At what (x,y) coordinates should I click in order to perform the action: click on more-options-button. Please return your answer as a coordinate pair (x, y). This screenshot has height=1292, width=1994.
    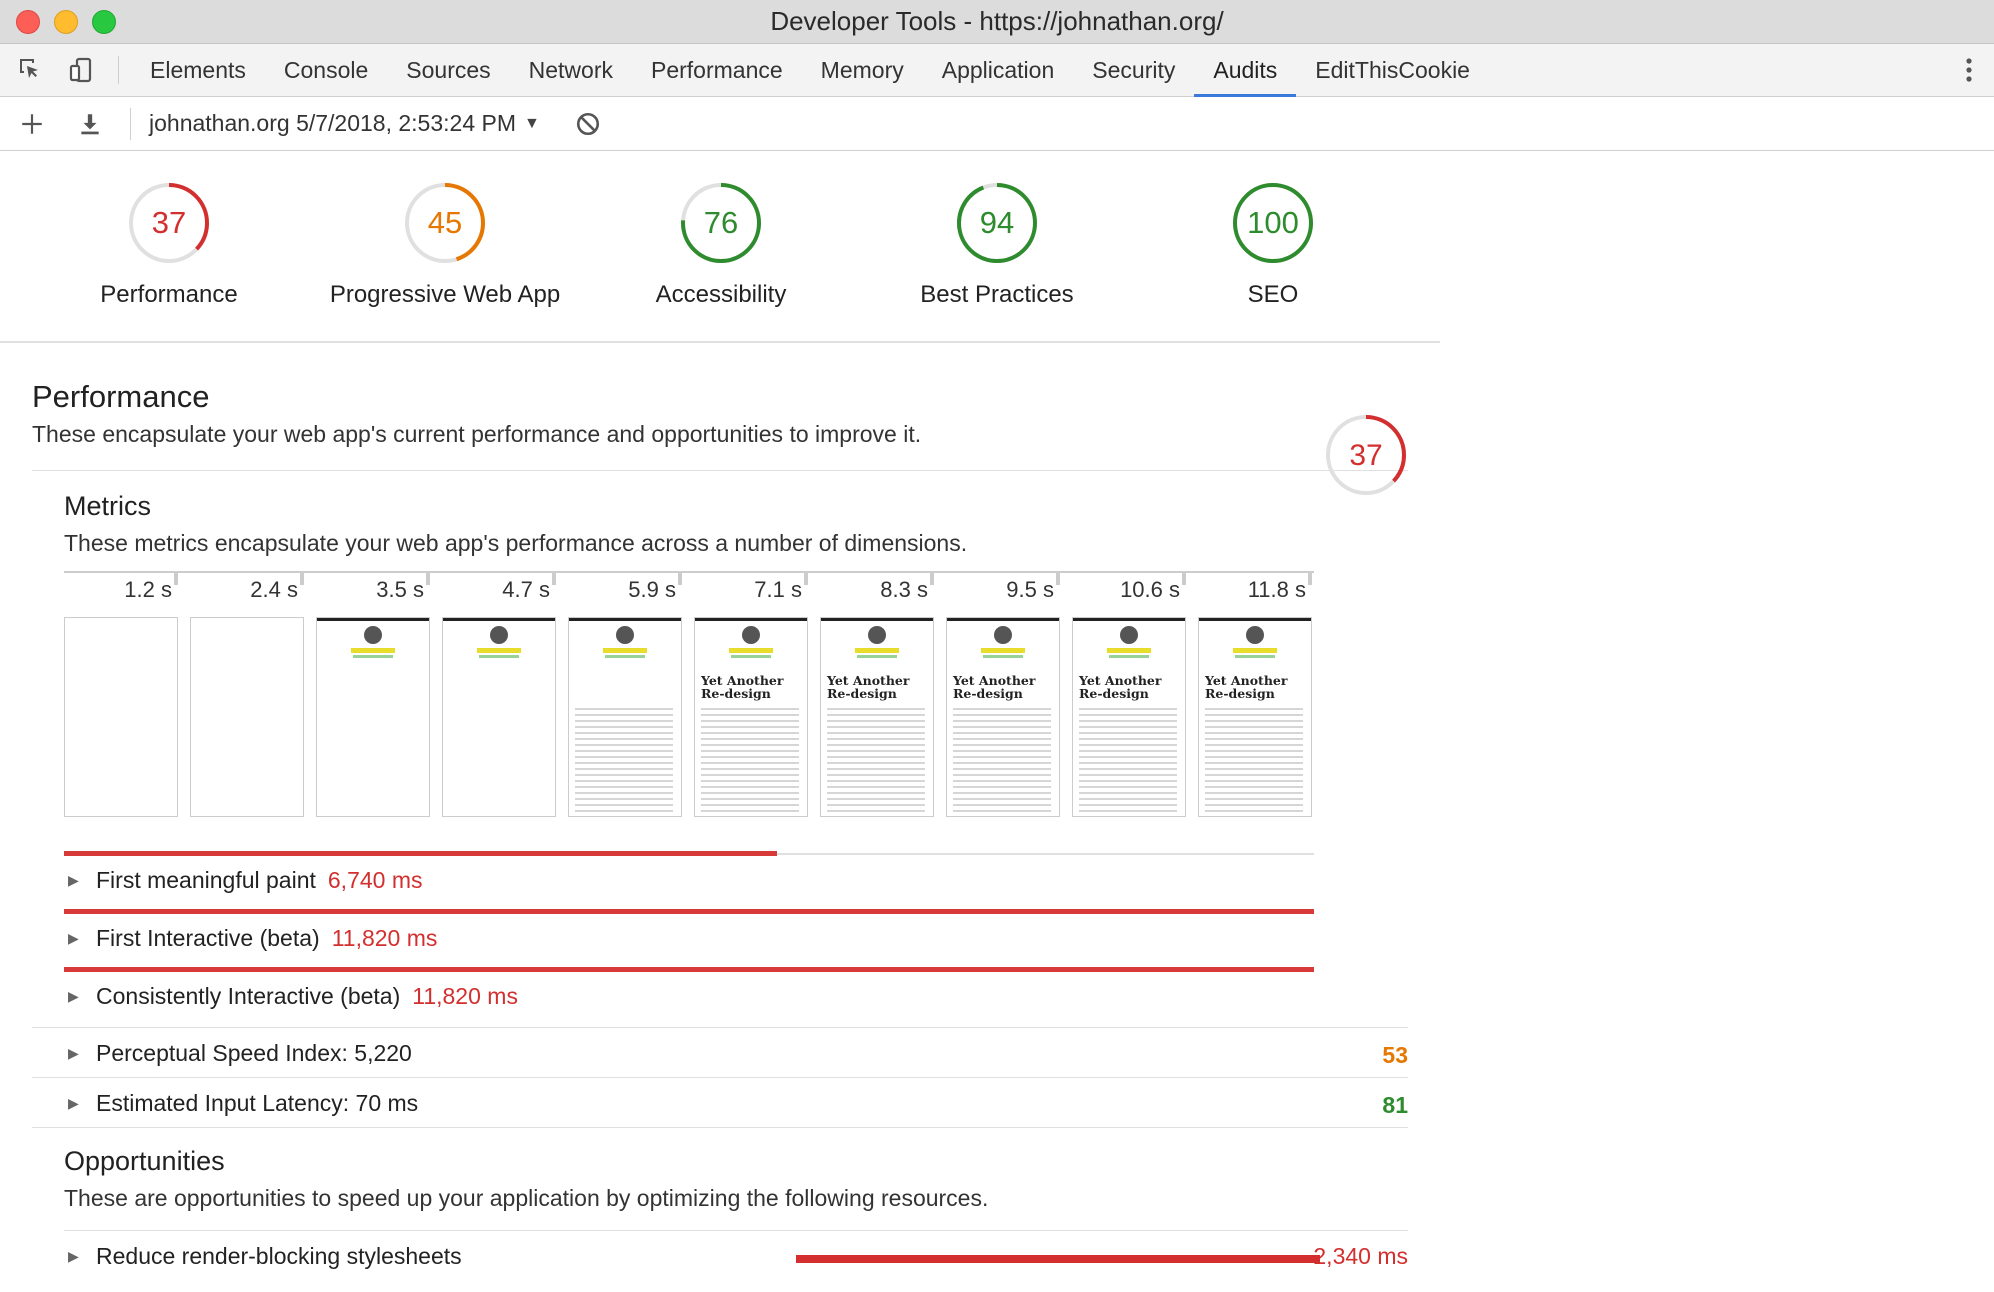
    Looking at the image, I should click on (1969, 70).